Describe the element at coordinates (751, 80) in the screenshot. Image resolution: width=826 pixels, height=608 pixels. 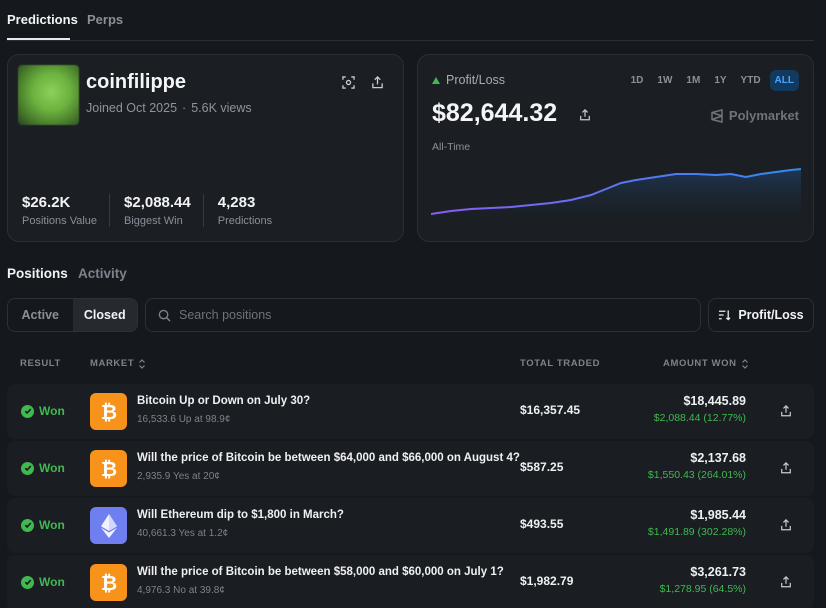
I see `range-ytd: YTD` at that location.